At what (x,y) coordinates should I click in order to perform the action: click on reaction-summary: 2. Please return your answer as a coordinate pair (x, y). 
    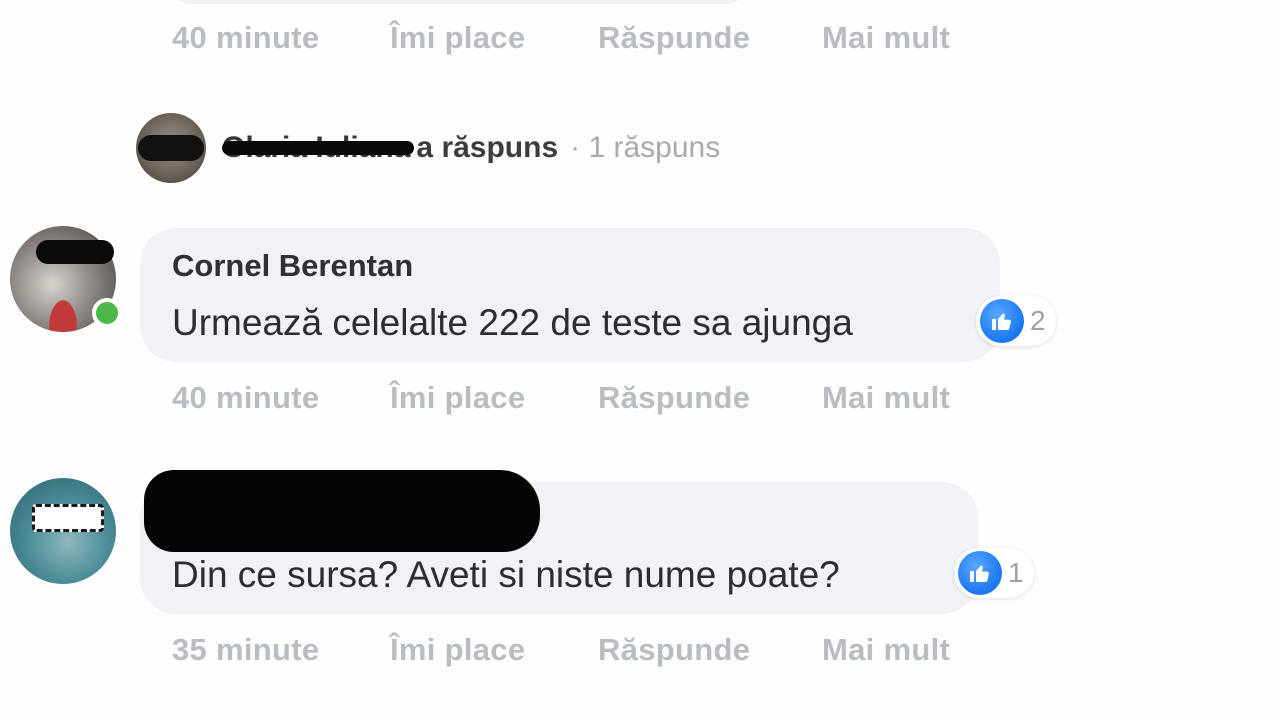
    Looking at the image, I should click on (1016, 321).